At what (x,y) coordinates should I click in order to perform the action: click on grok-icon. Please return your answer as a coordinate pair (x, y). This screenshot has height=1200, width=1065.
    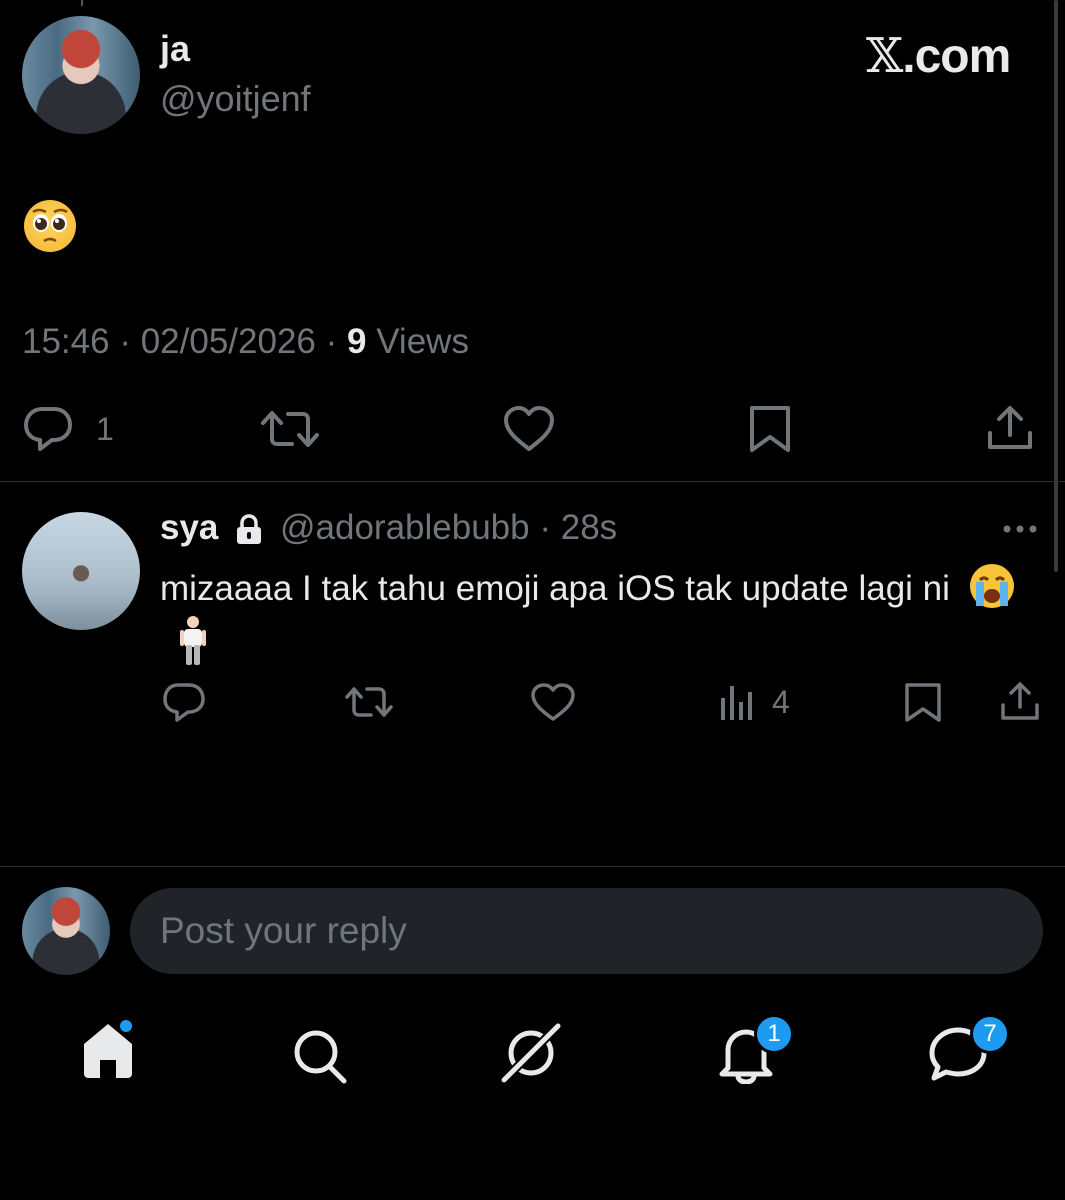
    Looking at the image, I should click on (531, 1053).